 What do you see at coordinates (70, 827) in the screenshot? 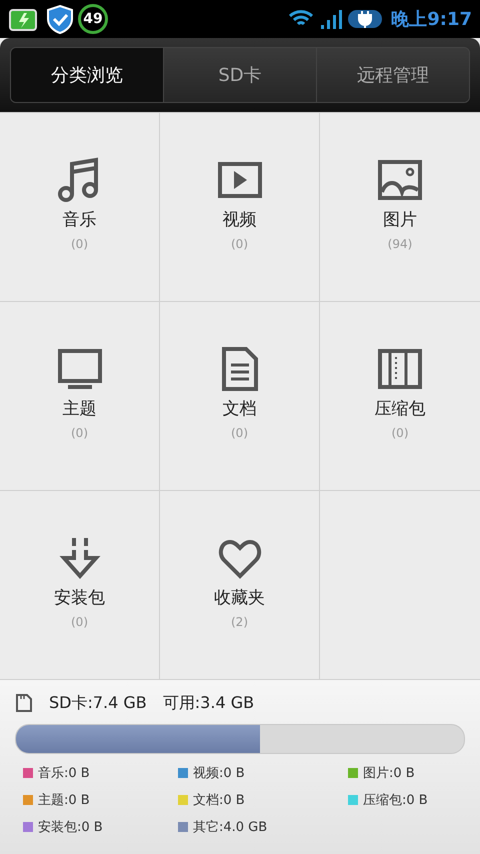
I see `legend-label: 安装包:0 B` at bounding box center [70, 827].